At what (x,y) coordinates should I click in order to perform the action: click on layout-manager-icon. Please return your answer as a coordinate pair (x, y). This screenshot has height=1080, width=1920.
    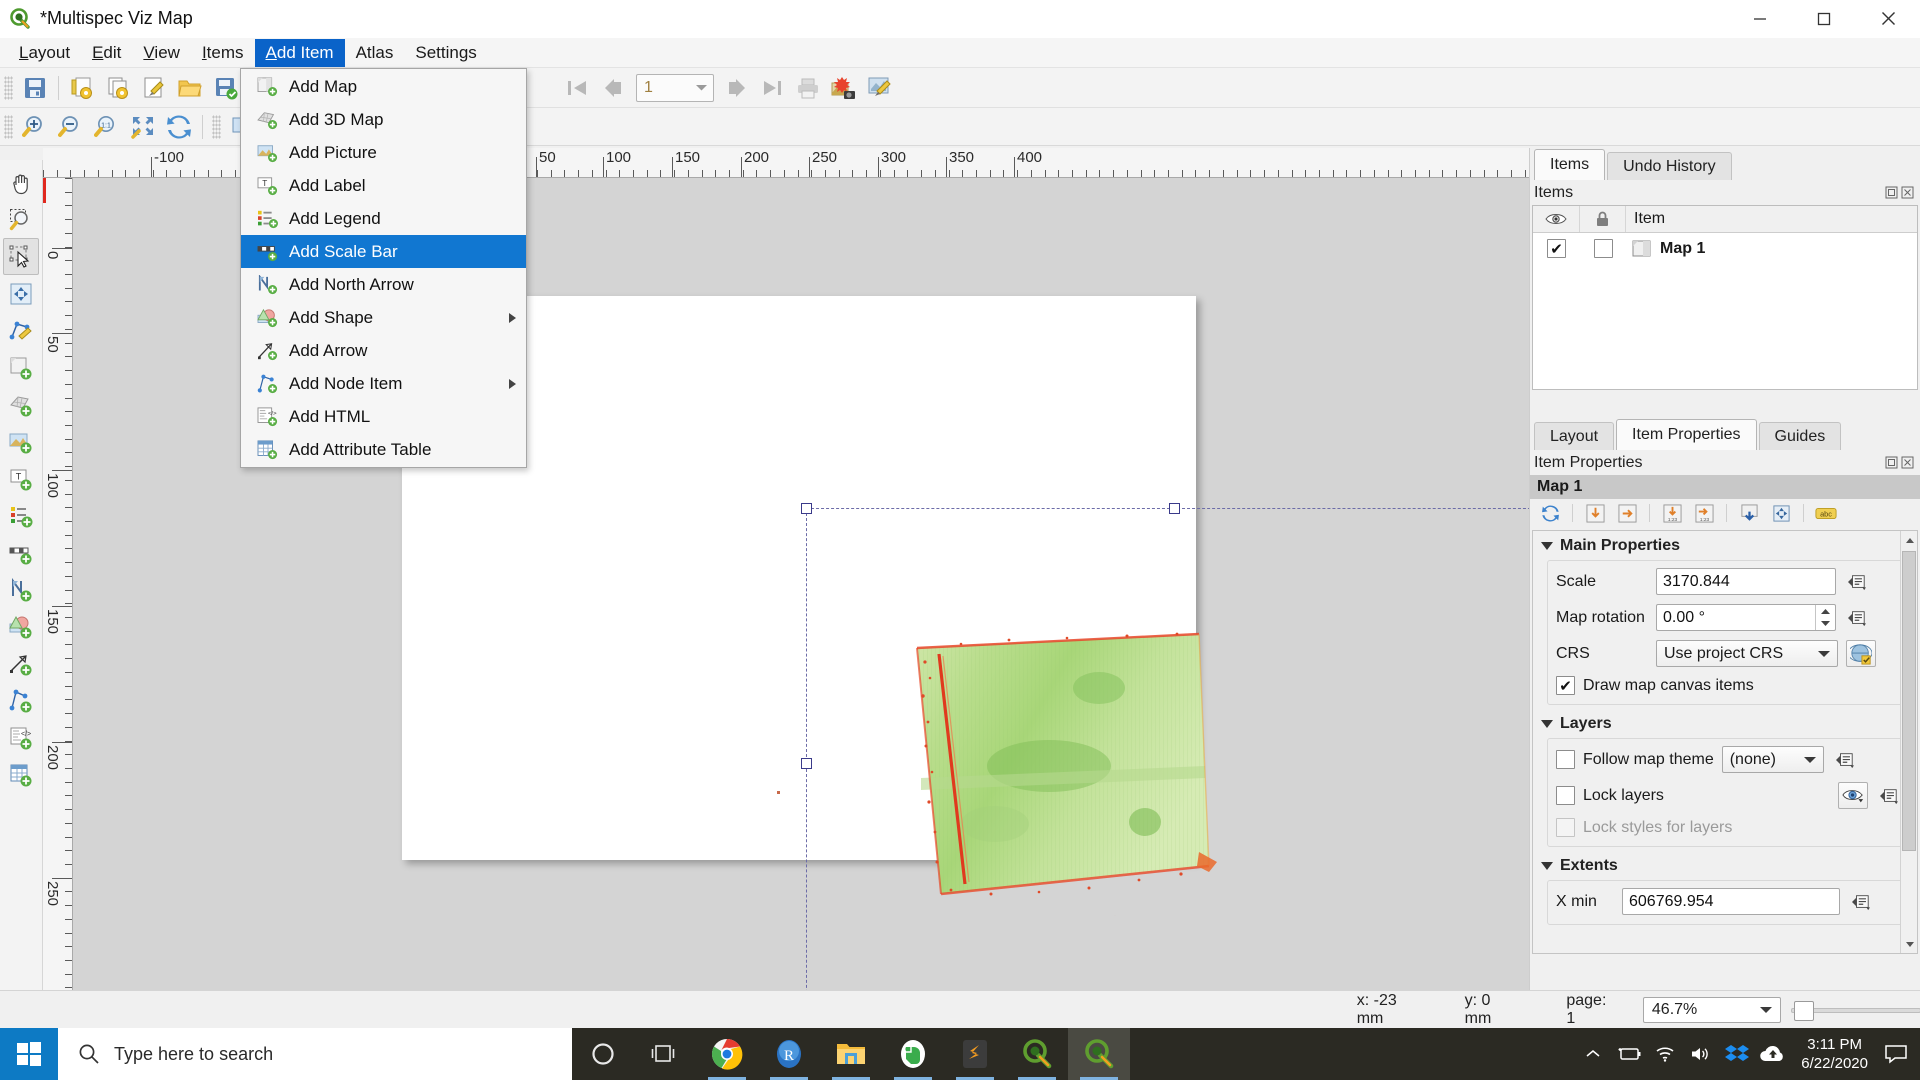
    Looking at the image, I should click on (154, 88).